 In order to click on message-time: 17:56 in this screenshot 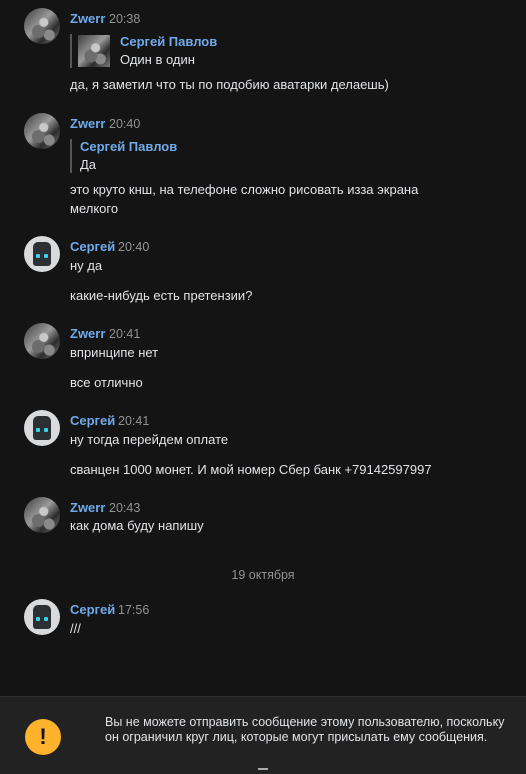, I will do `click(133, 610)`.